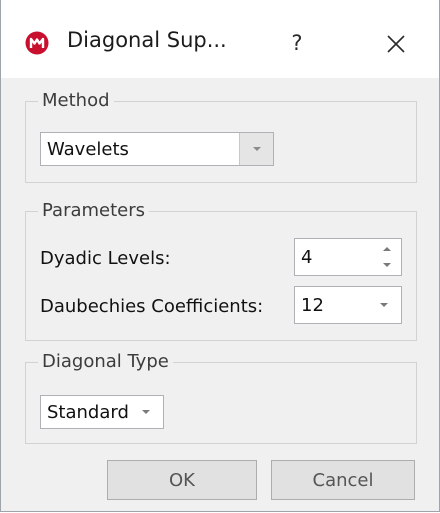 This screenshot has height=513, width=440. Describe the element at coordinates (312, 305) in the screenshot. I see `daubechies-coefficients-value: 12` at that location.